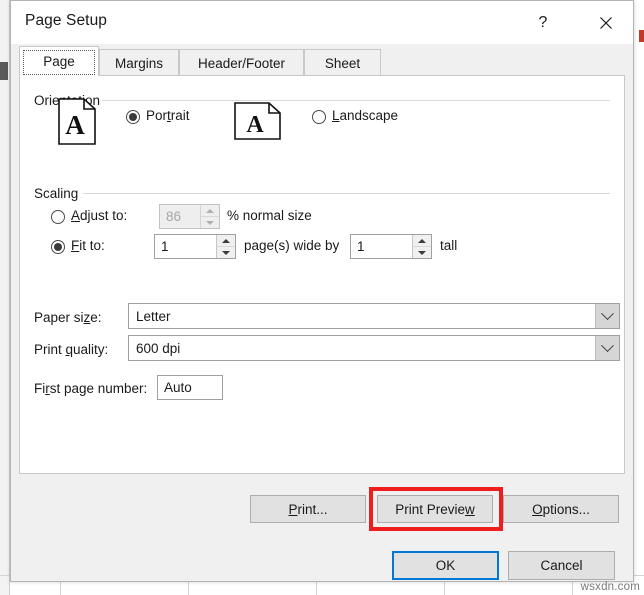 The height and width of the screenshot is (595, 644). What do you see at coordinates (322, 22) in the screenshot?
I see `dialog-titlebar: Page Setup ?` at bounding box center [322, 22].